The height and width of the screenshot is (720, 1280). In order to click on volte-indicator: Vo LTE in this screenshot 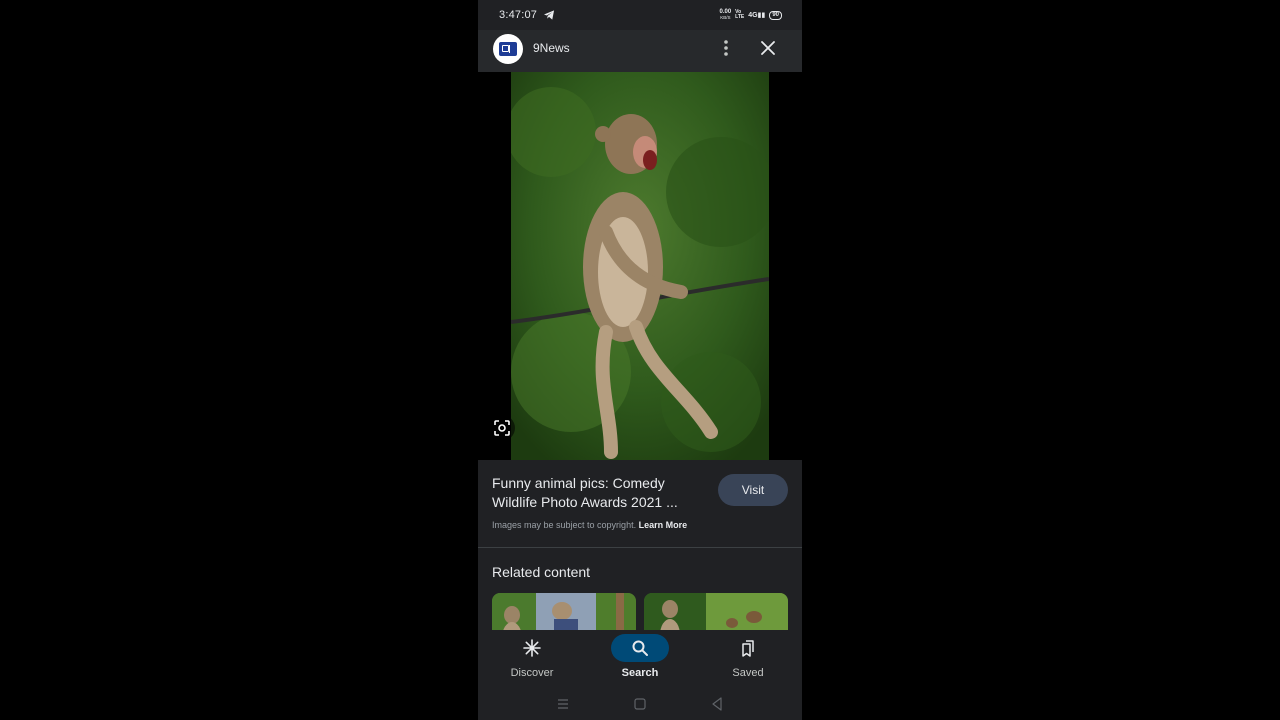, I will do `click(740, 14)`.